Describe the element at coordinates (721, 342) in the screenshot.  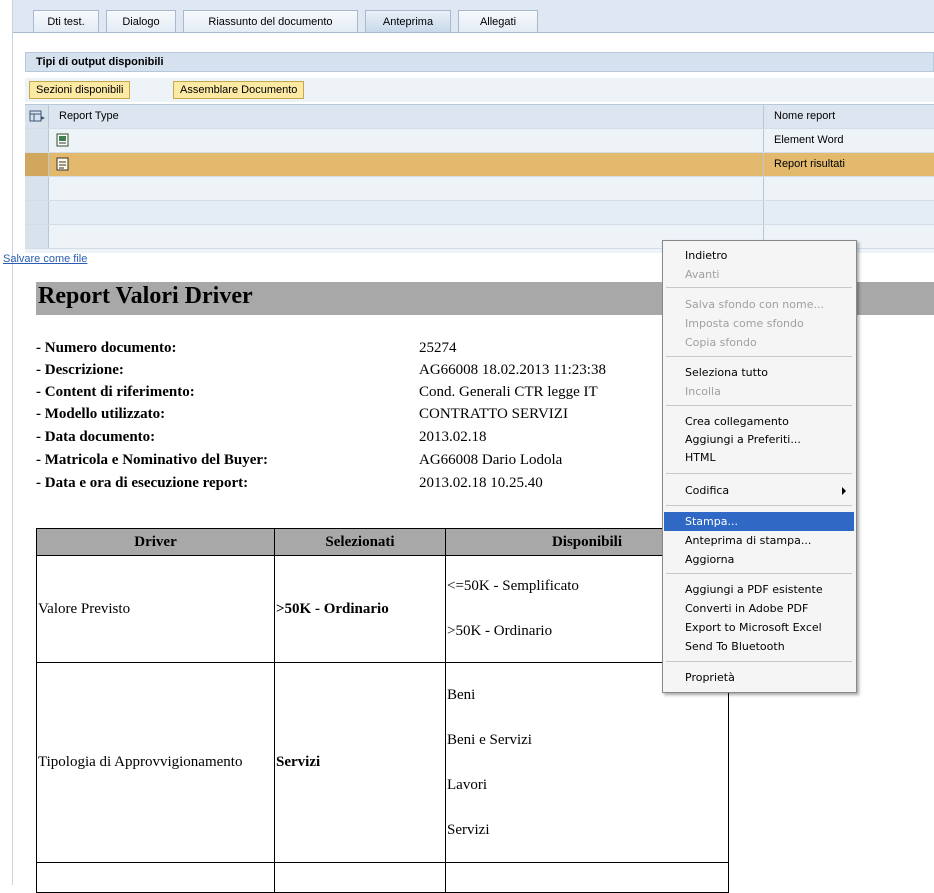
I see `menu-item-copia-sfondo: Copia sfondo` at that location.